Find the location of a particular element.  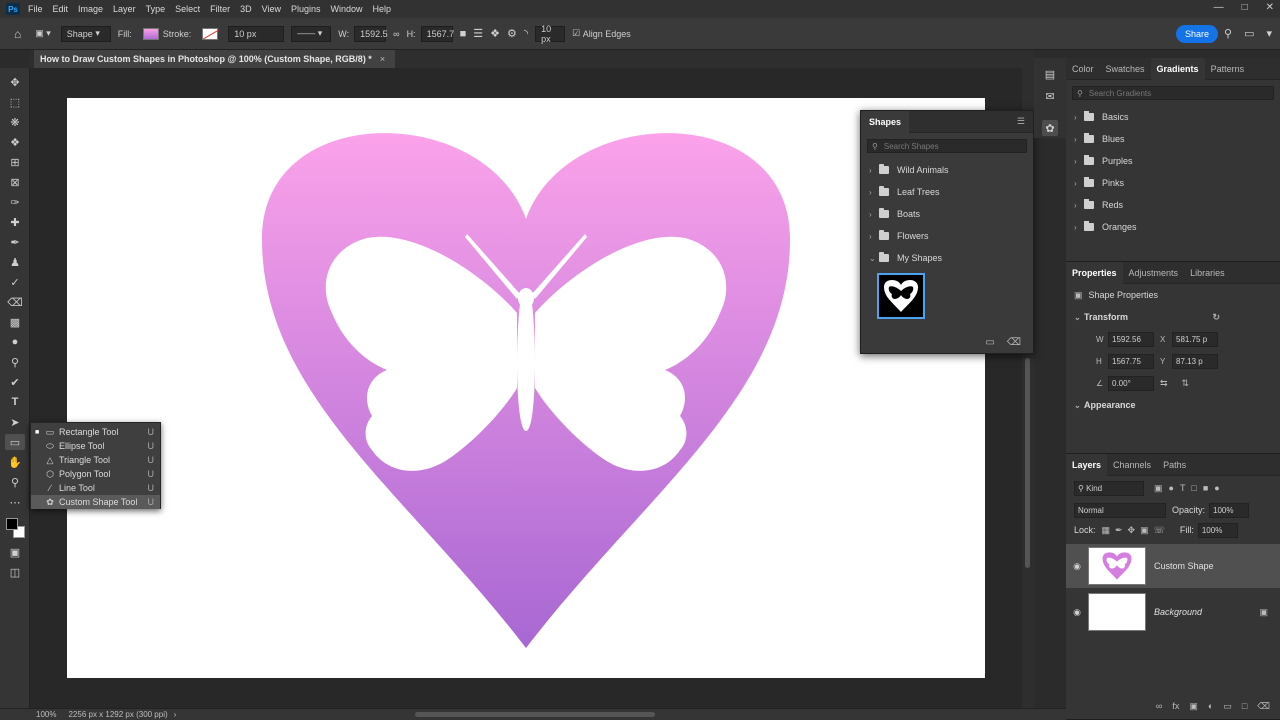

ellipse-tool-item: ⬭ Ellipse Tool U is located at coordinates (95, 446).